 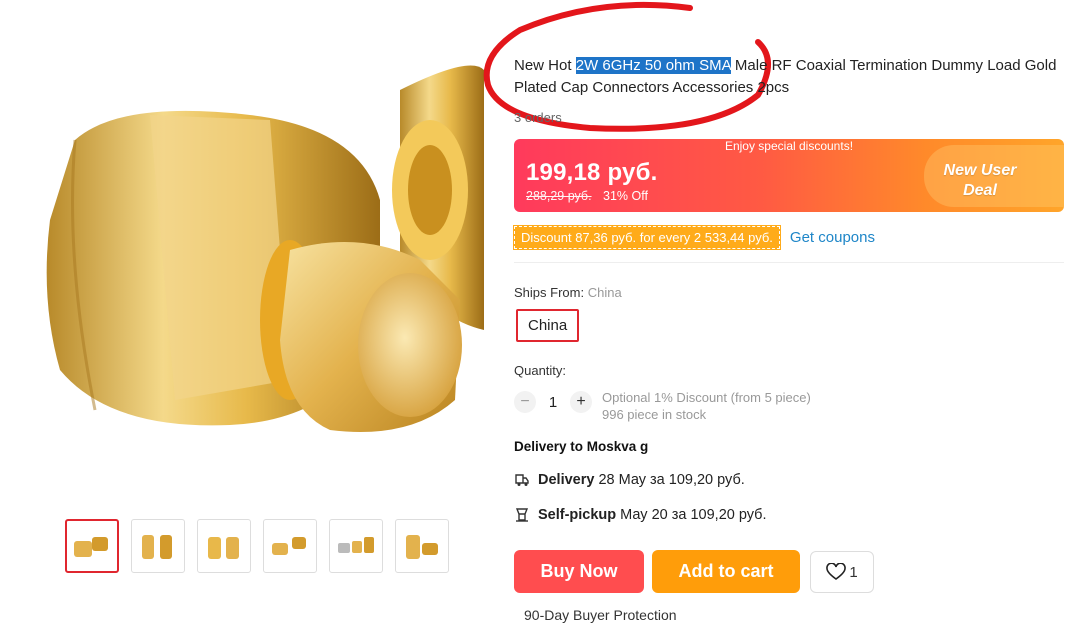 I want to click on orders-count: 3 orders, so click(x=538, y=117).